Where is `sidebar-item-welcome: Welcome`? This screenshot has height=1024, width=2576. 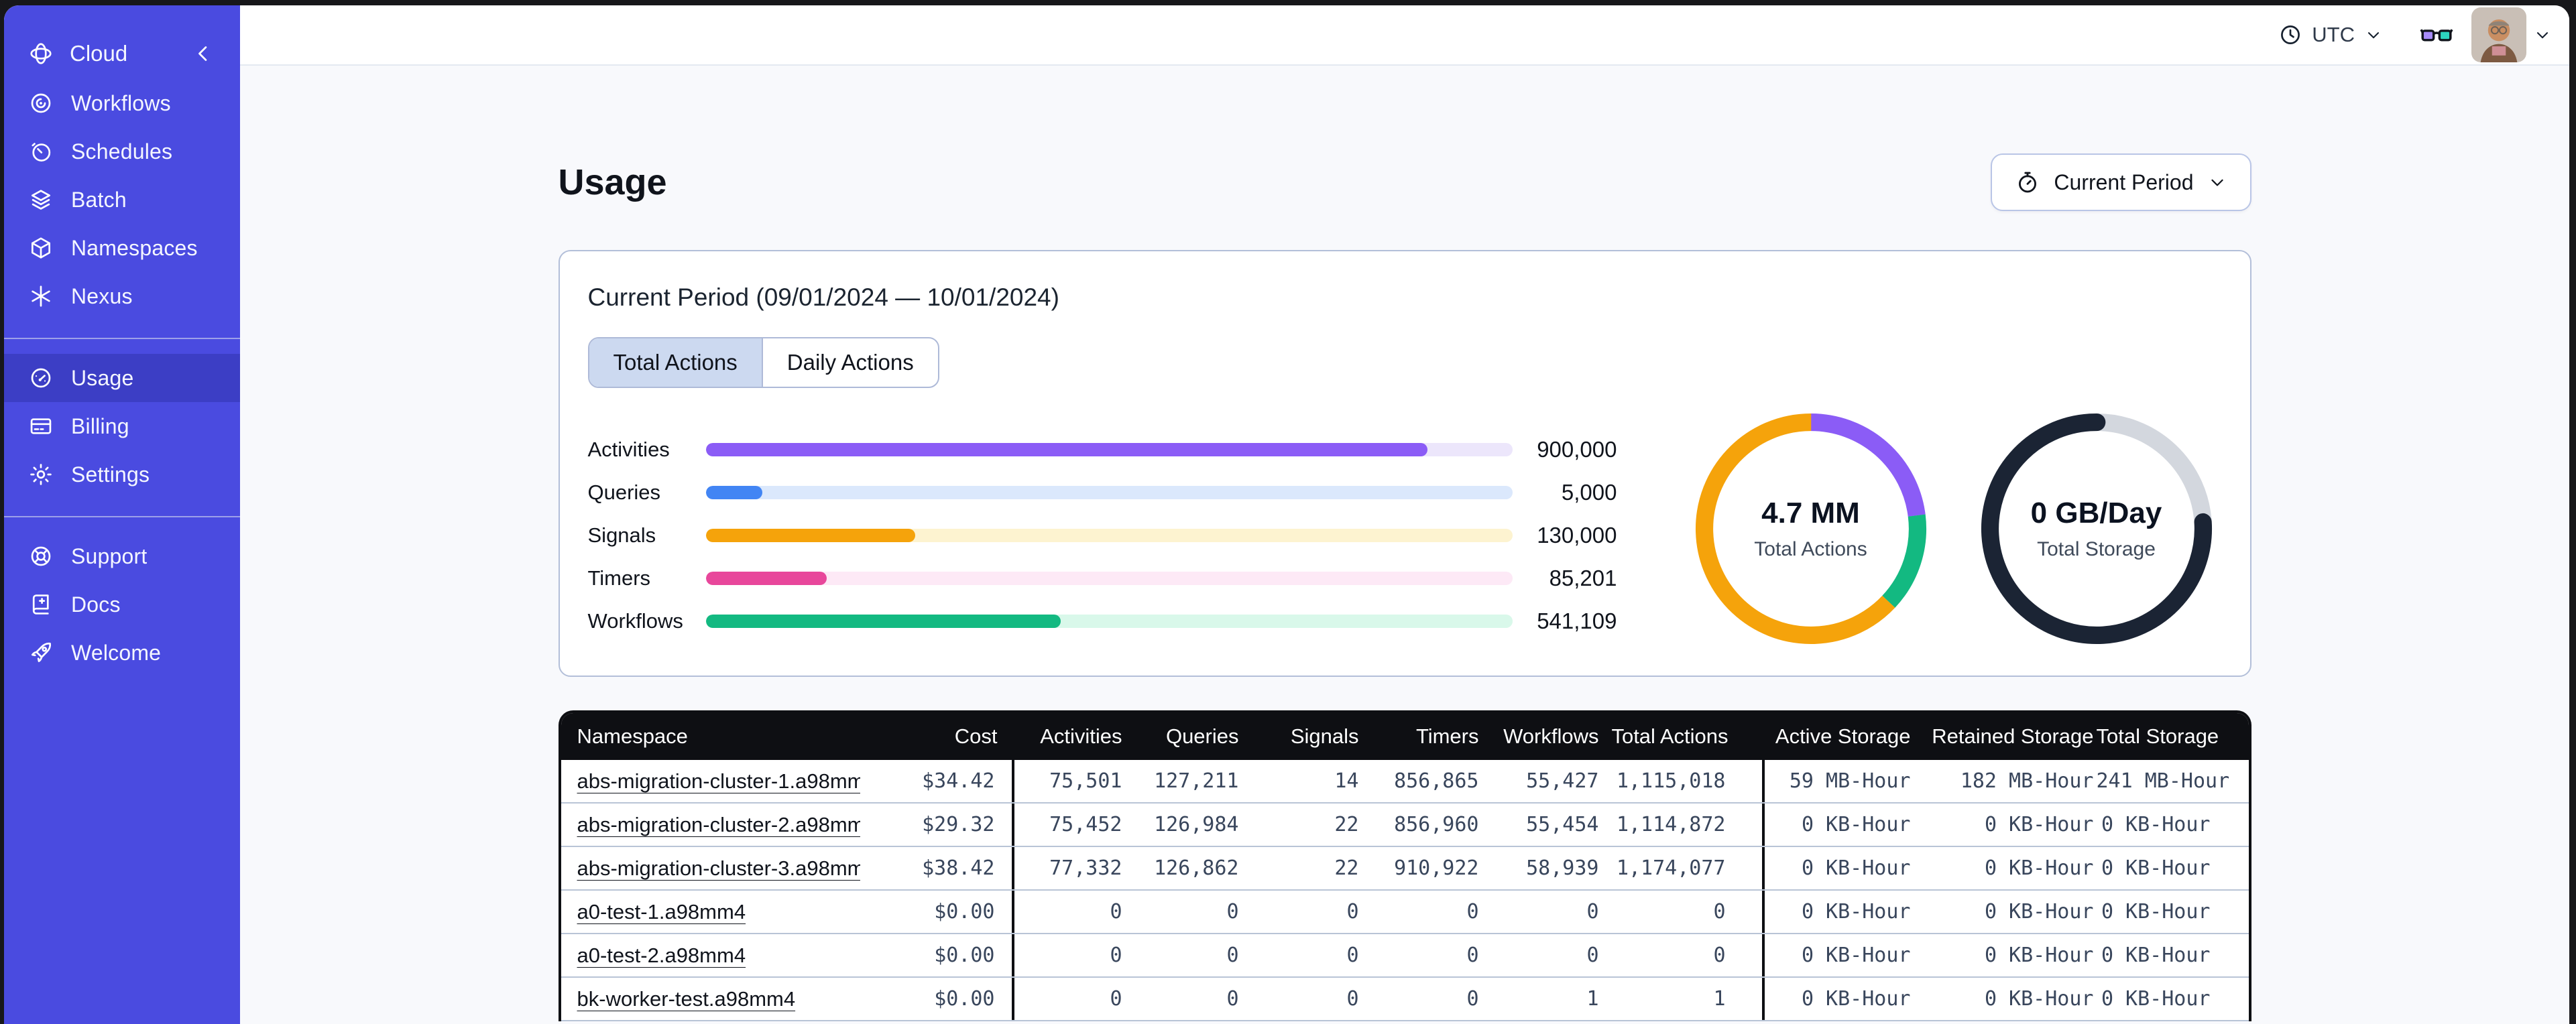 sidebar-item-welcome: Welcome is located at coordinates (122, 653).